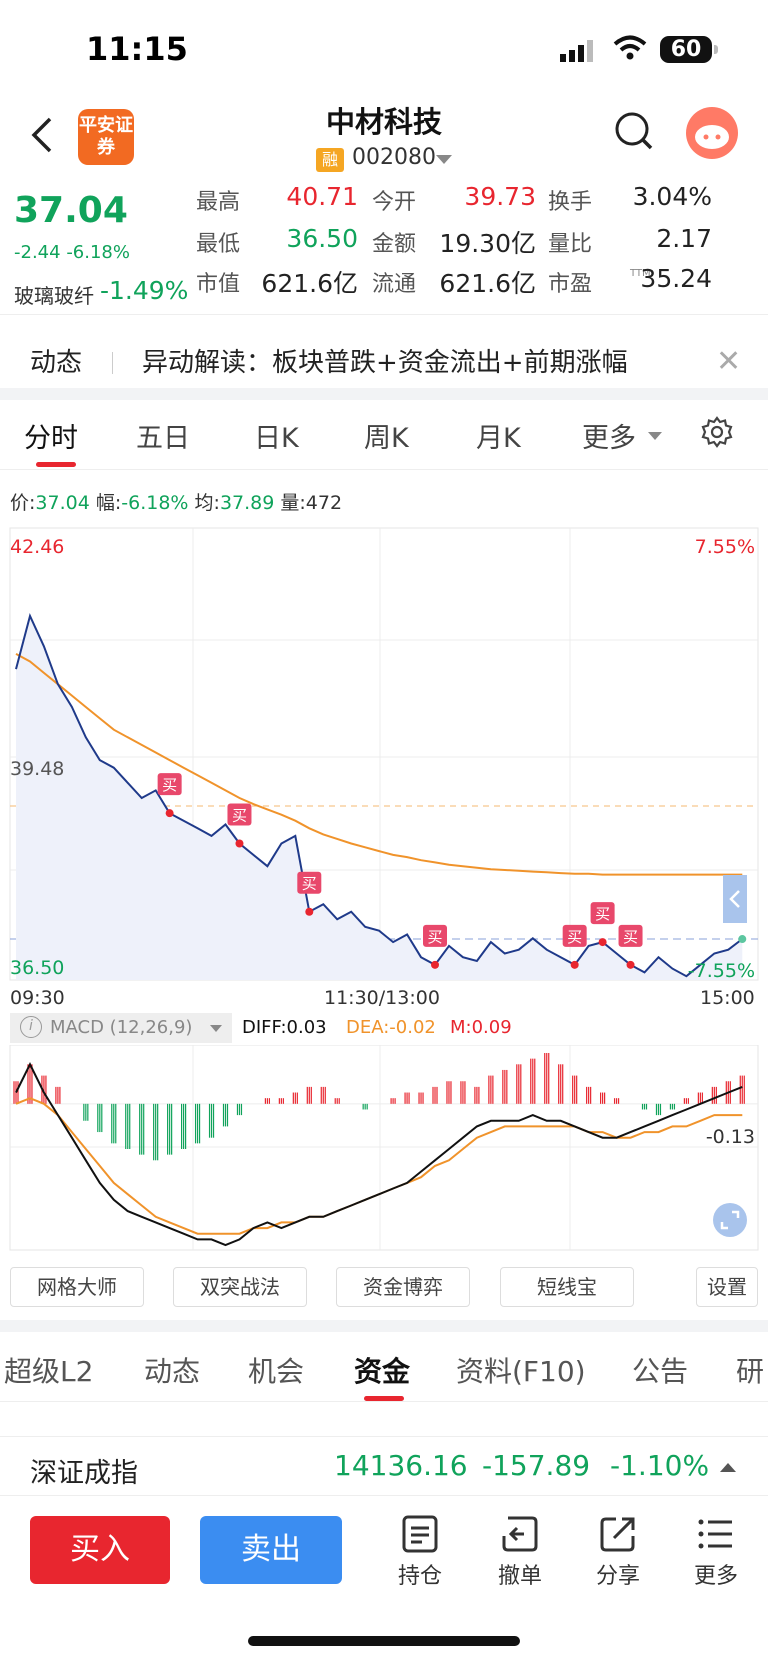 The image size is (768, 1663). What do you see at coordinates (218, 244) in the screenshot?
I see `stat-label: 最低` at bounding box center [218, 244].